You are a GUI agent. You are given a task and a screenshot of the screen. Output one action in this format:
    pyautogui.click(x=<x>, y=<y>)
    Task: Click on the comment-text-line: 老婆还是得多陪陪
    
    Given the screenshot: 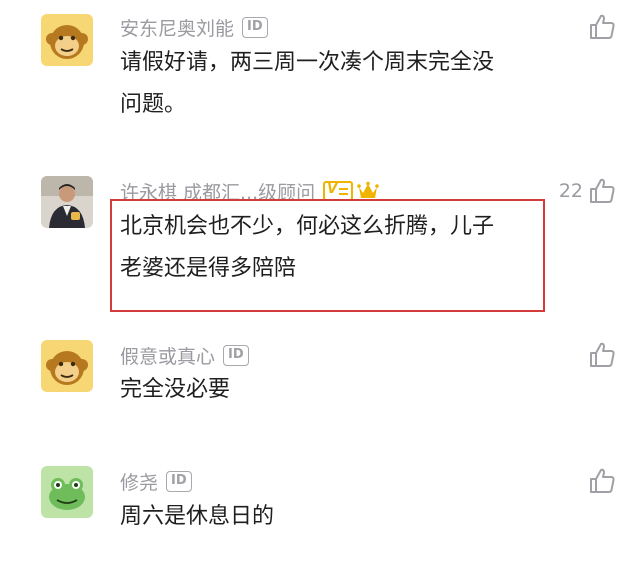 What is the action you would take?
    pyautogui.click(x=208, y=268)
    